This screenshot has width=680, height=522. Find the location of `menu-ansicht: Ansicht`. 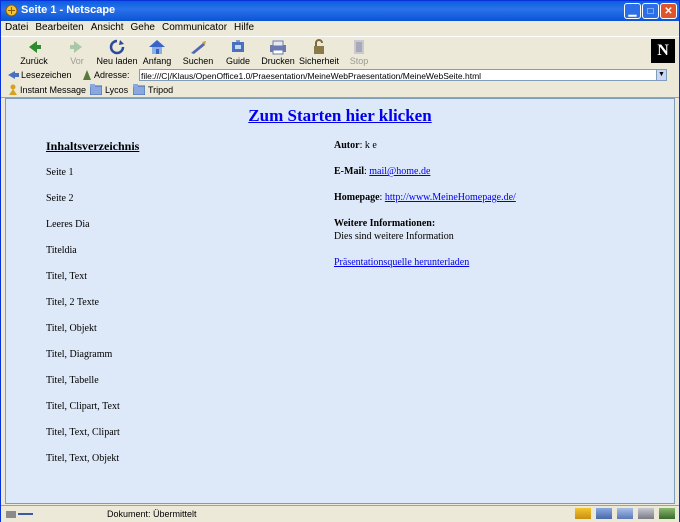

menu-ansicht: Ansicht is located at coordinates (107, 27).